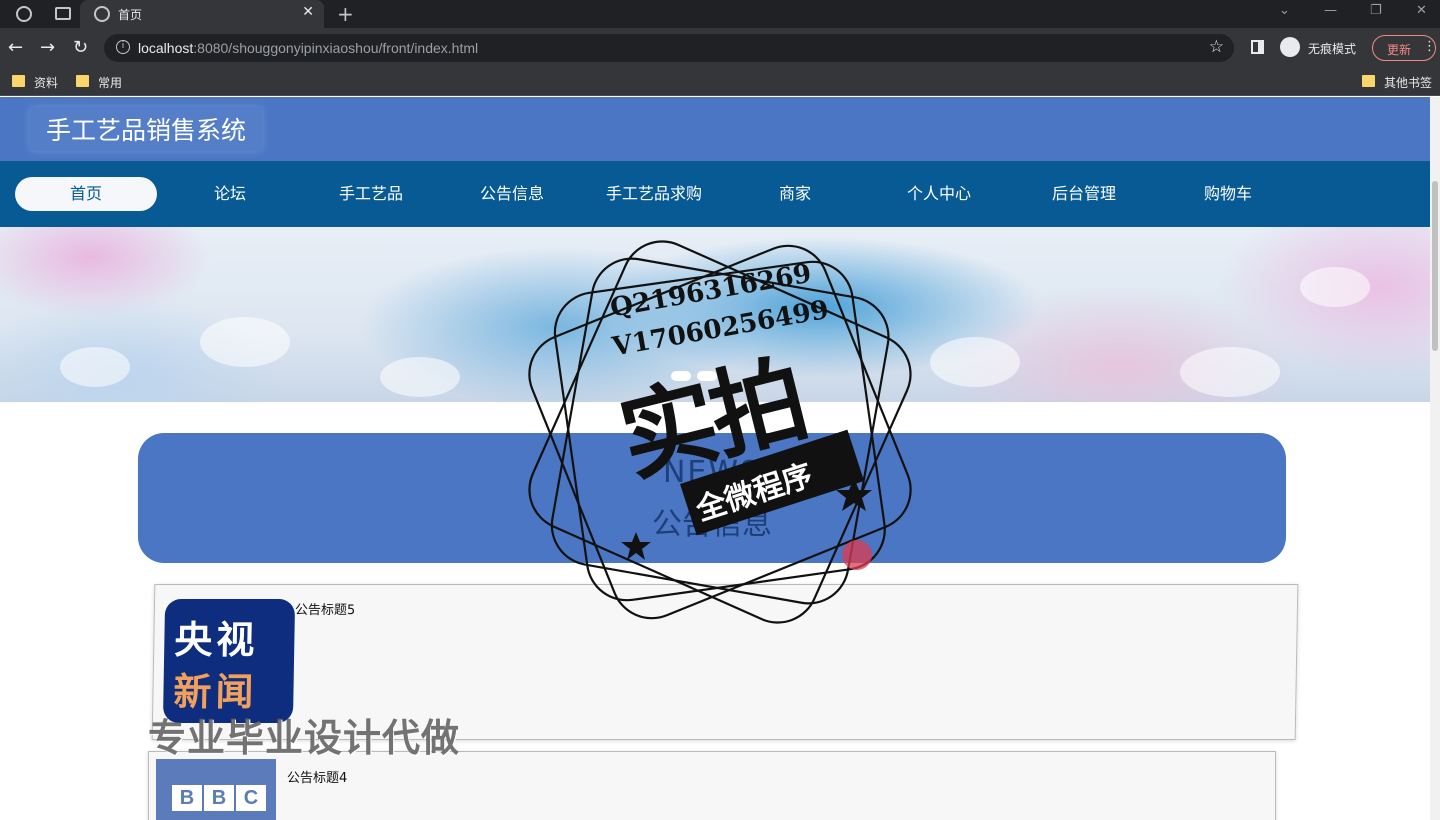 The height and width of the screenshot is (820, 1440). What do you see at coordinates (15, 48) in the screenshot?
I see `back-icon: ←` at bounding box center [15, 48].